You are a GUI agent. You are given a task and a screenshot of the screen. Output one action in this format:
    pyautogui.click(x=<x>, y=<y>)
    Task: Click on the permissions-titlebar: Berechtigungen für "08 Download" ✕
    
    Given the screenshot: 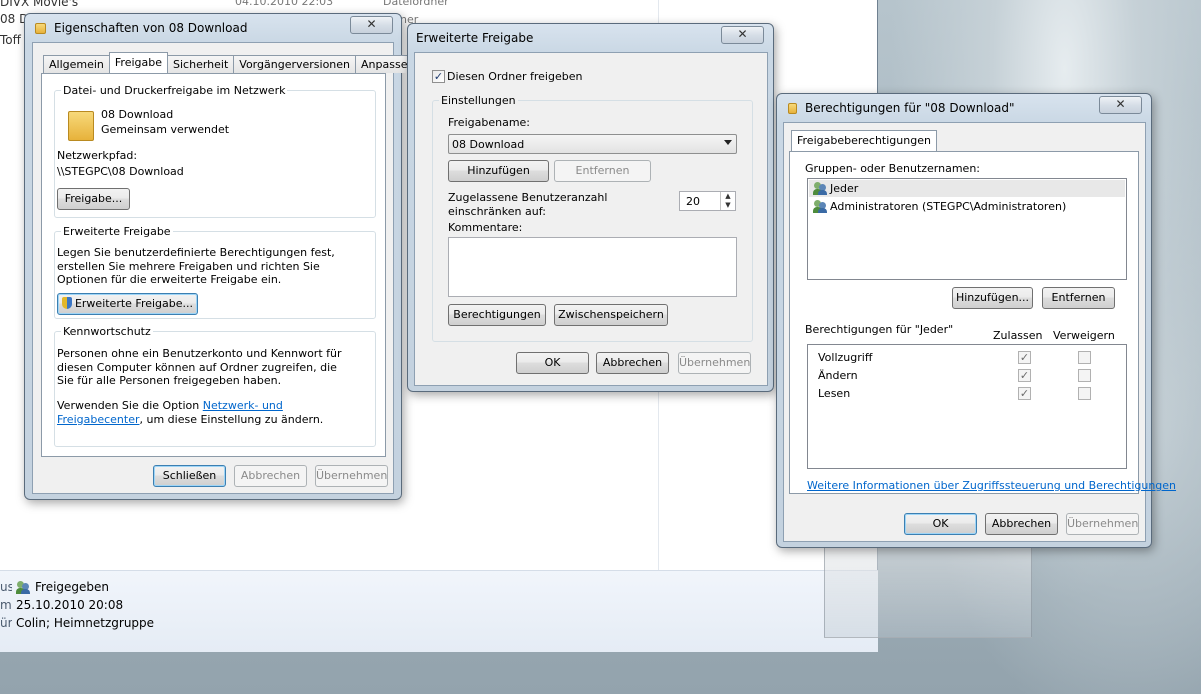 What is the action you would take?
    pyautogui.click(x=964, y=108)
    